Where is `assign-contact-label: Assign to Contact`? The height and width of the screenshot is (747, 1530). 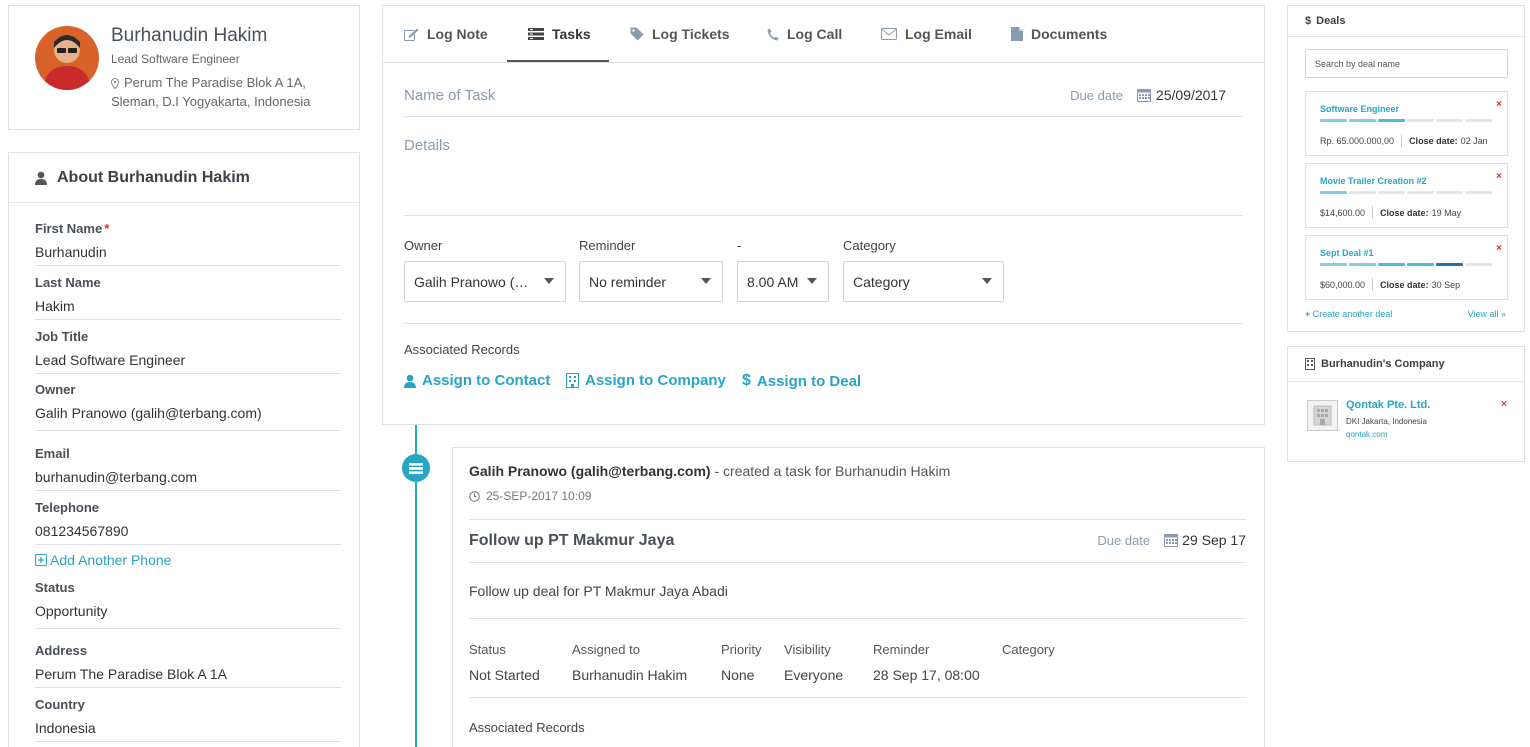
assign-contact-label: Assign to Contact is located at coordinates (486, 380).